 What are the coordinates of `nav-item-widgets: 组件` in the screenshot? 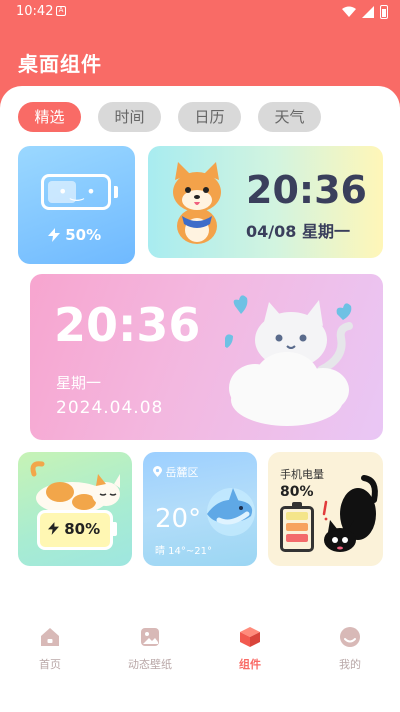 It's located at (250, 658).